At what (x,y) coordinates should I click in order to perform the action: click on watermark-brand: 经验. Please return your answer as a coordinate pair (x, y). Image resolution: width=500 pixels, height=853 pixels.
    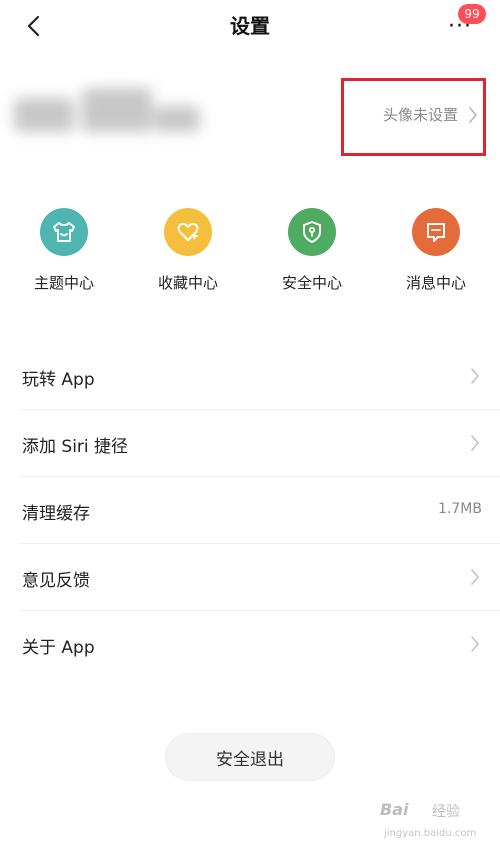
    Looking at the image, I should click on (446, 812).